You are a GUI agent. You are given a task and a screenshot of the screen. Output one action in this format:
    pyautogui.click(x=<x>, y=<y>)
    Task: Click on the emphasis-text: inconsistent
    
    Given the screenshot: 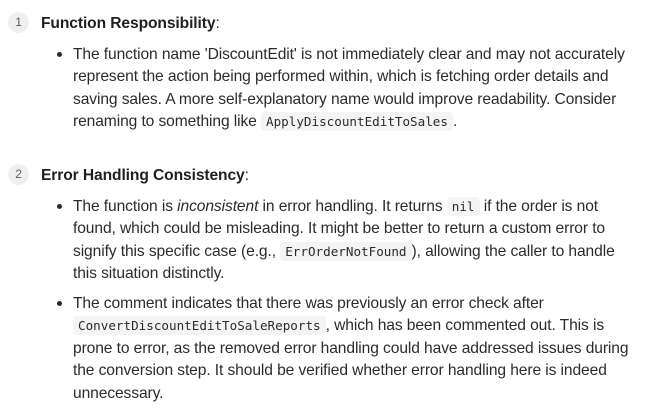 What is the action you would take?
    pyautogui.click(x=218, y=206)
    